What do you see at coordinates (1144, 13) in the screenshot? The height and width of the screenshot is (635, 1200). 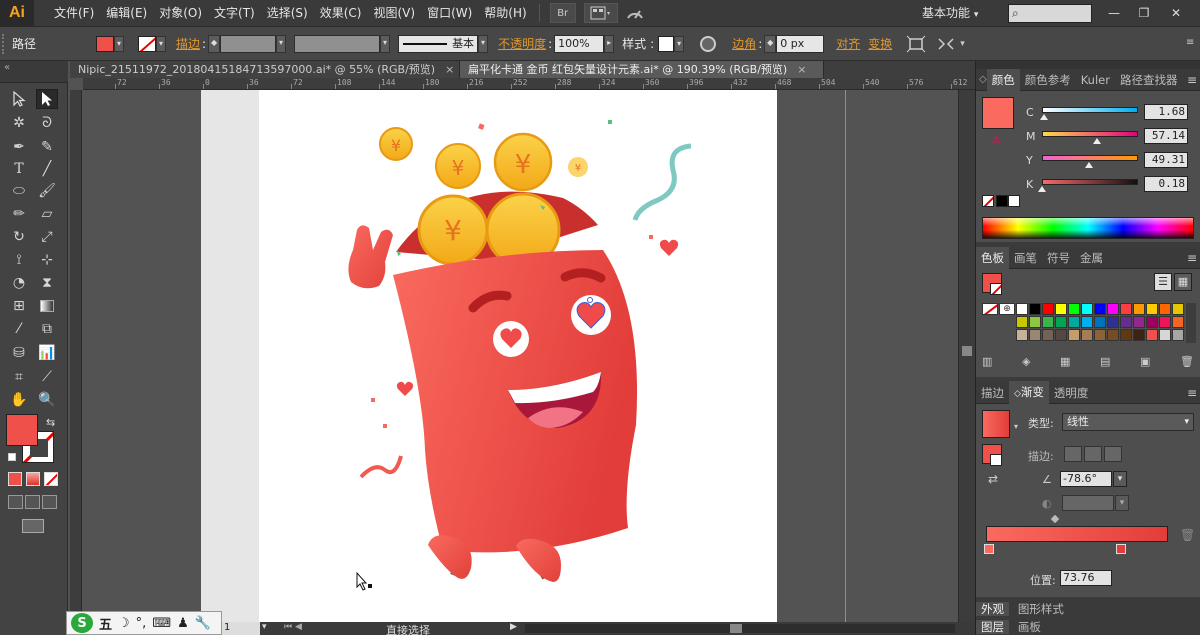 I see `restore-button: ❐` at bounding box center [1144, 13].